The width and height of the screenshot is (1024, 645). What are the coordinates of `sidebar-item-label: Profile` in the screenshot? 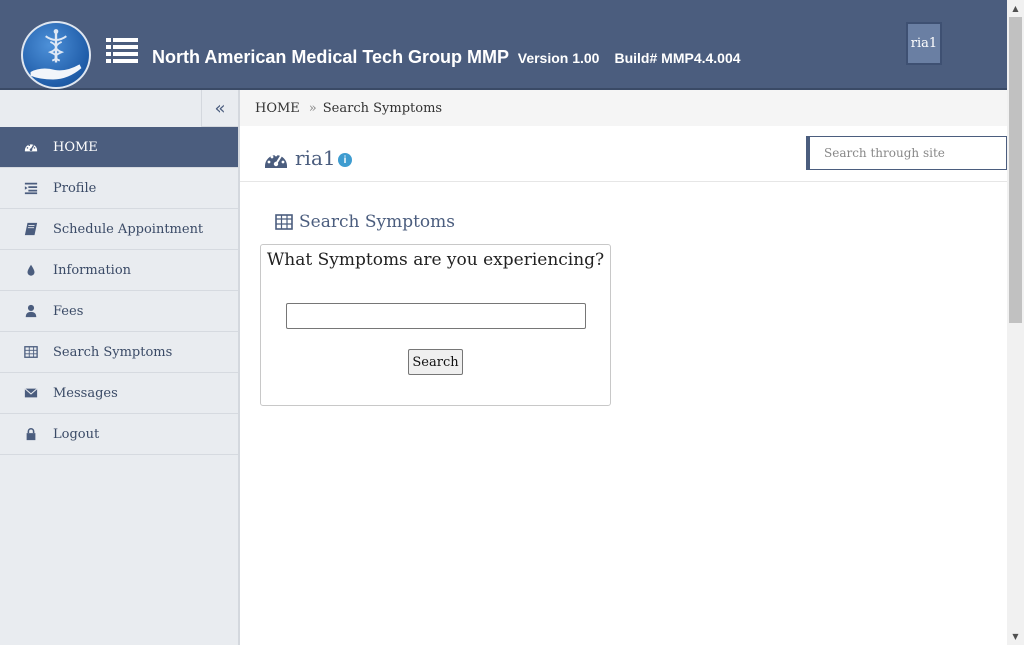 It's located at (75, 188).